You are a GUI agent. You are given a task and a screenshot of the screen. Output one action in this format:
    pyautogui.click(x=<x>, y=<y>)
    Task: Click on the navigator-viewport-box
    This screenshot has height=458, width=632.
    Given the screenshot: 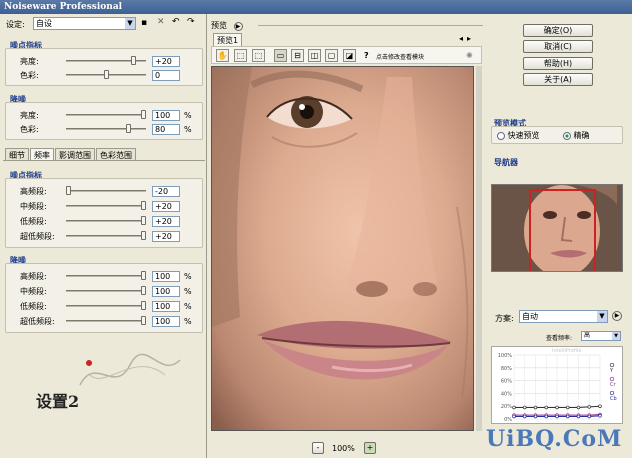 What is the action you would take?
    pyautogui.click(x=562, y=230)
    